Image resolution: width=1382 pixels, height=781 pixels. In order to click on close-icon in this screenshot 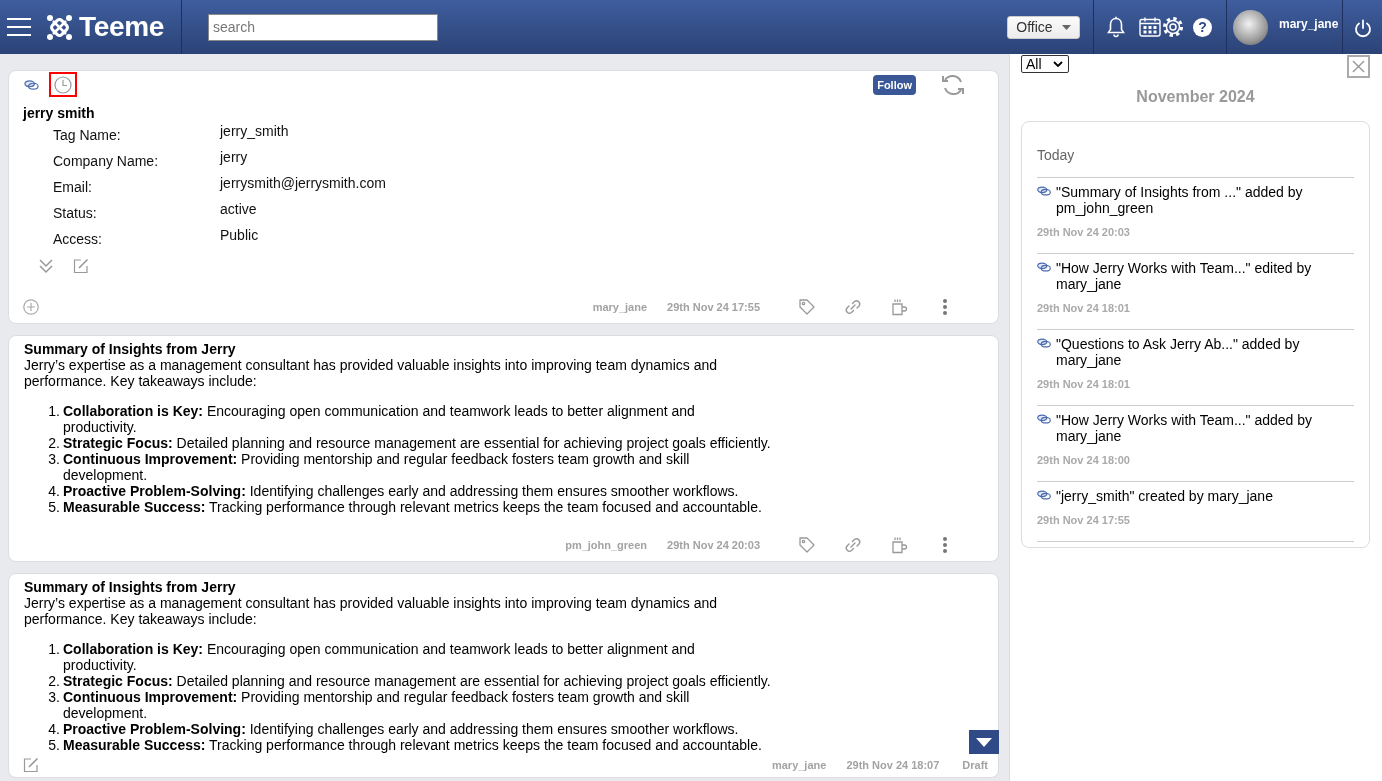, I will do `click(1358, 66)`.